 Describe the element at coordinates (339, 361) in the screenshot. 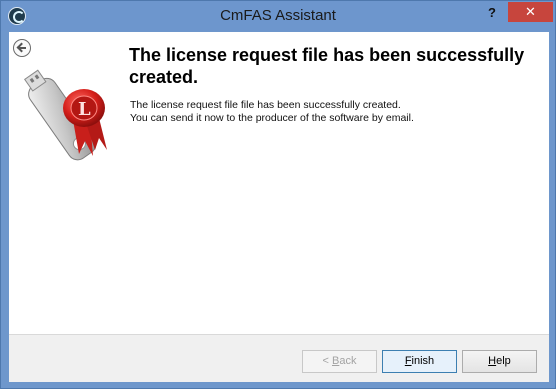

I see `back-button: < Back` at that location.